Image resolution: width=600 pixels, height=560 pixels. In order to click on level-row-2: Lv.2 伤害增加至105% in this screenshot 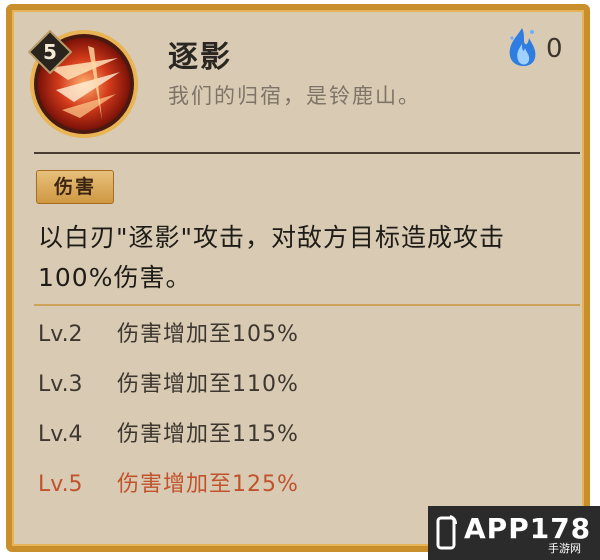, I will do `click(168, 332)`.